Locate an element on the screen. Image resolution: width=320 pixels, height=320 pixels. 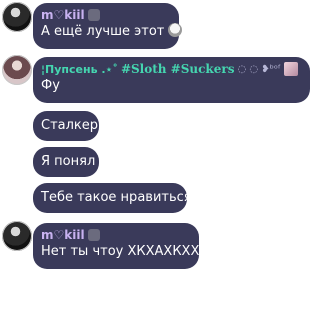
author-decoration: ◌ ◌ ❥ᵇᵒᶠ is located at coordinates (259, 69).